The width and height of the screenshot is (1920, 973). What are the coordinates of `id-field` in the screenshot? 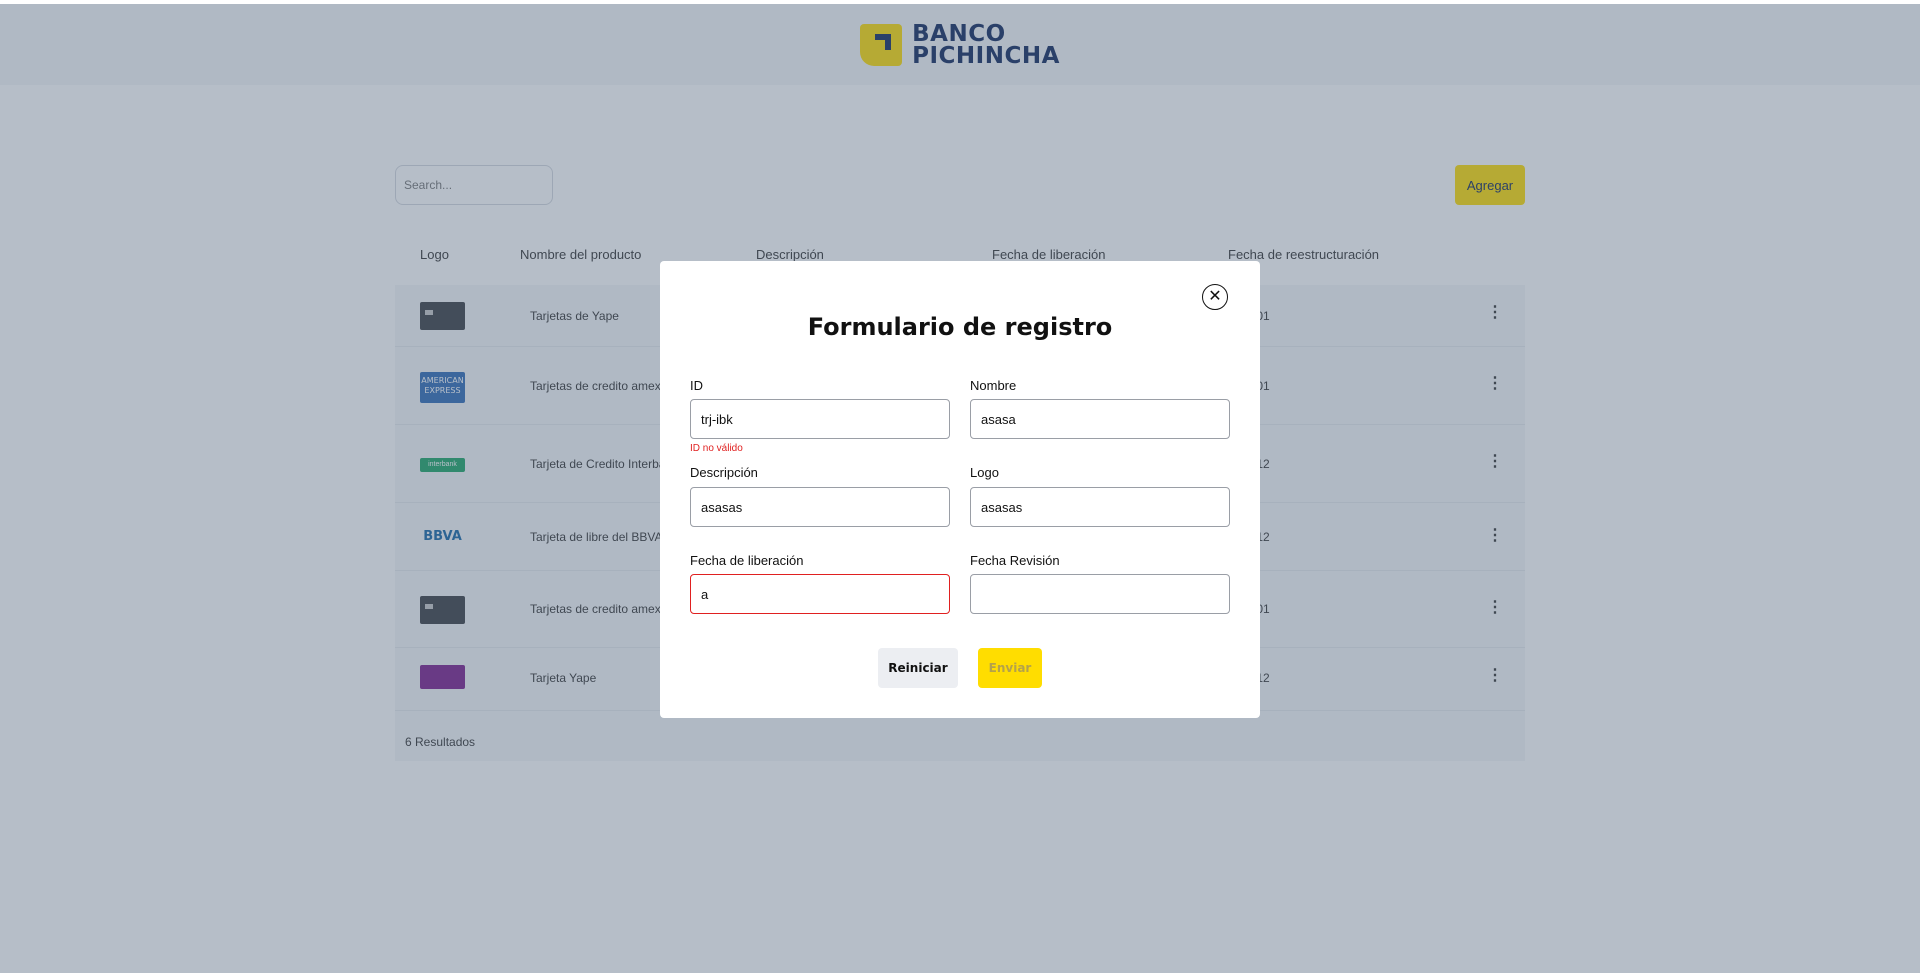 It's located at (820, 419).